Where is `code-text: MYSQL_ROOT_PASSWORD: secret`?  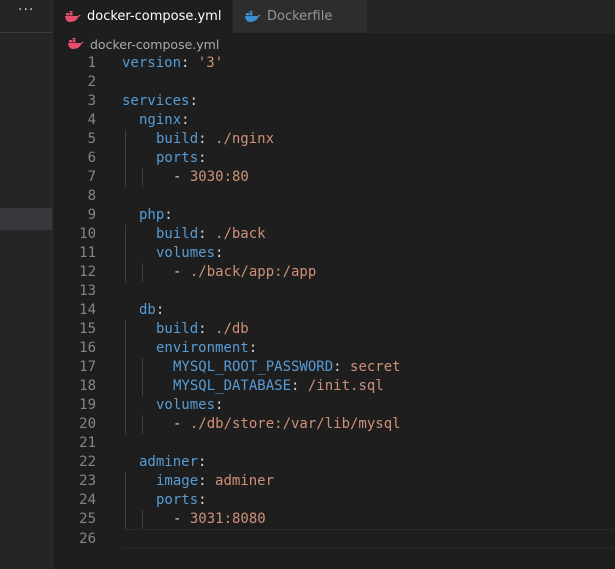
code-text: MYSQL_ROOT_PASSWORD: secret is located at coordinates (287, 367).